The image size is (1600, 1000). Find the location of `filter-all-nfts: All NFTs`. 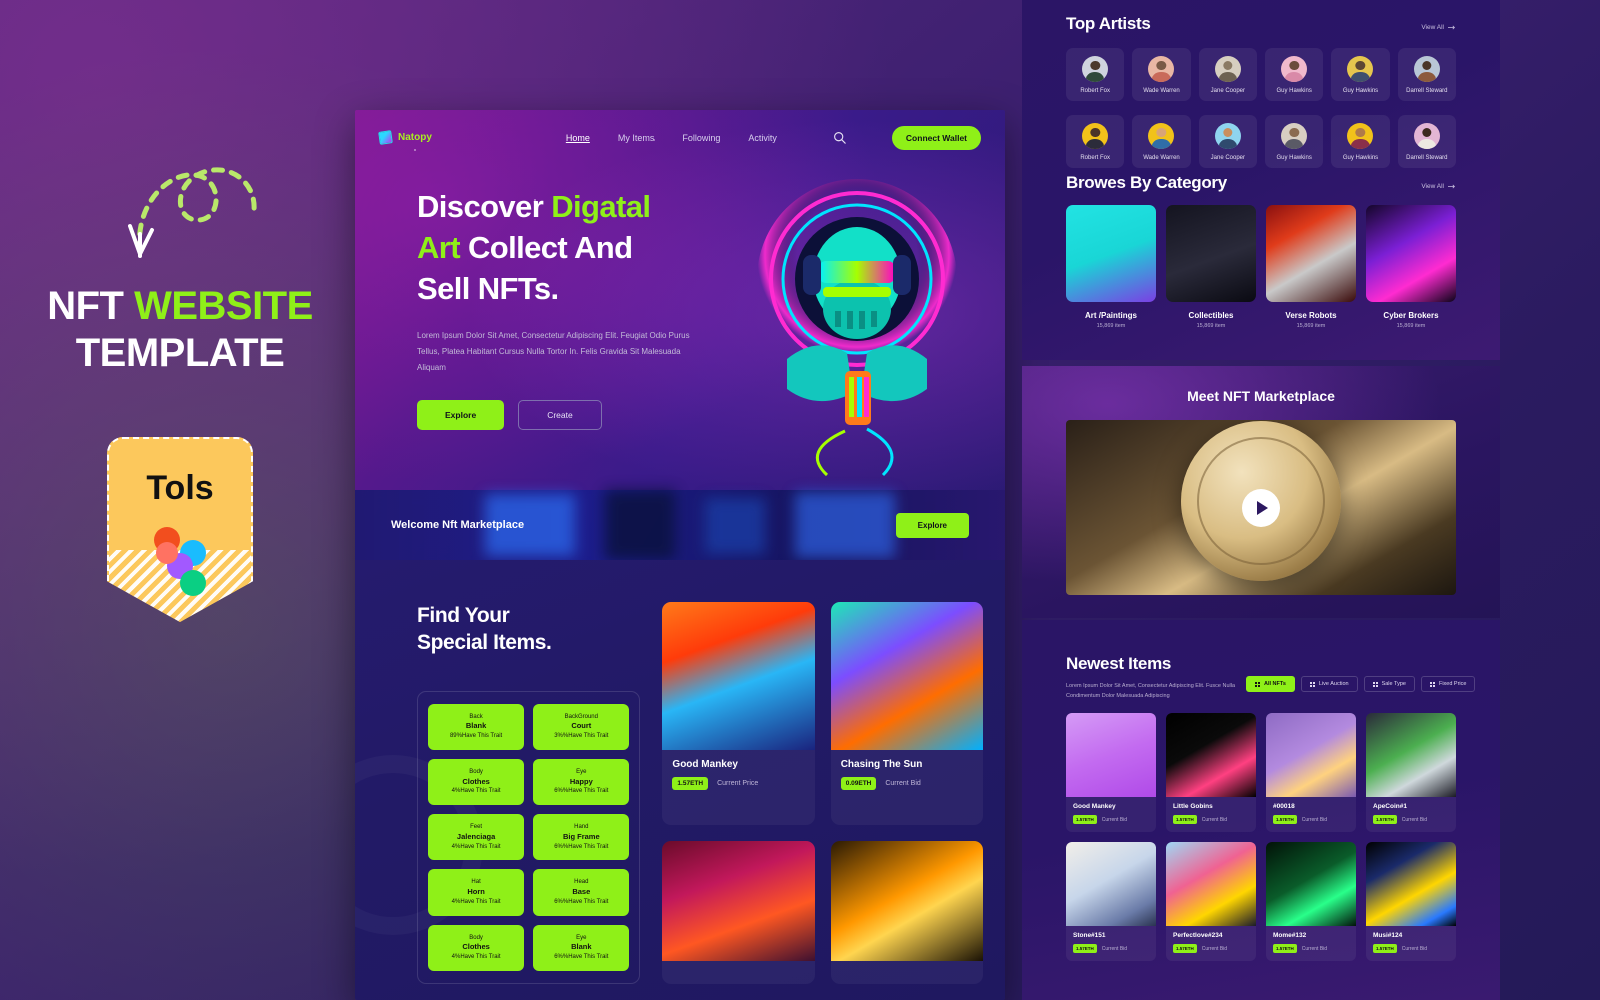

filter-all-nfts: All NFTs is located at coordinates (1270, 684).